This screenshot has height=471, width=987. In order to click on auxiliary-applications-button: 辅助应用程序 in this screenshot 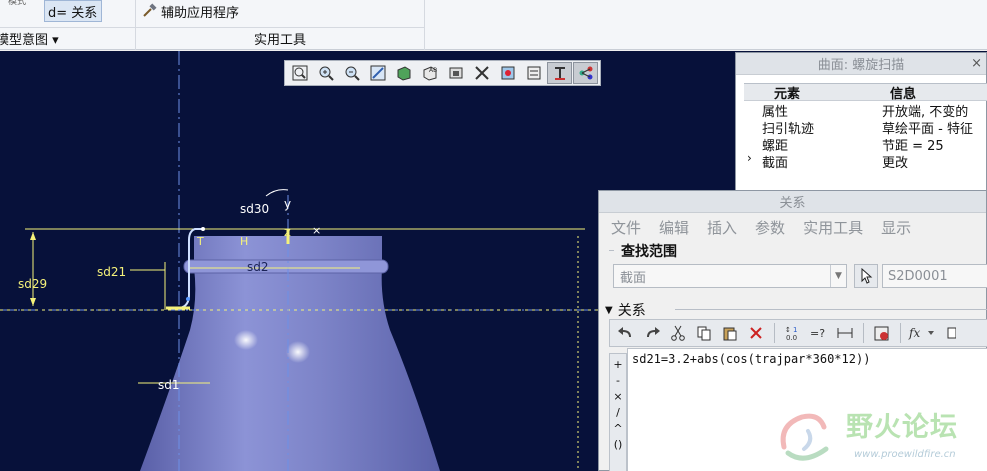, I will do `click(190, 11)`.